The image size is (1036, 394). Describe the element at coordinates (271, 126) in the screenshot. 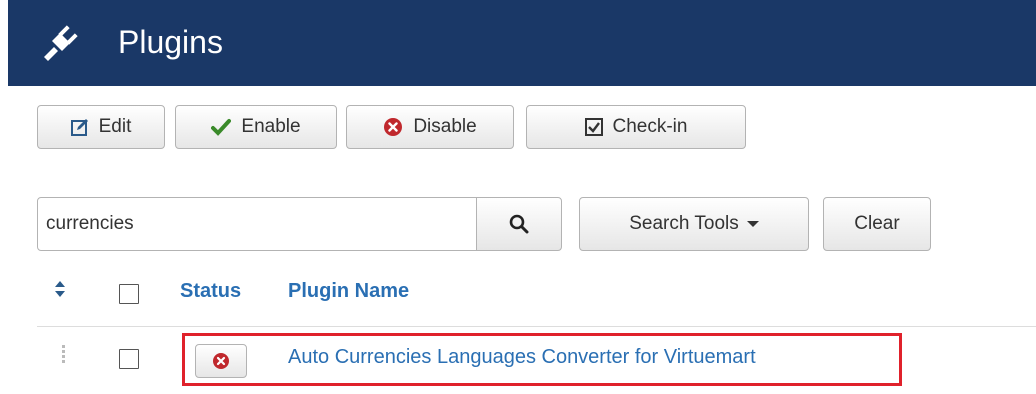

I see `enable-button-label: Enable` at that location.